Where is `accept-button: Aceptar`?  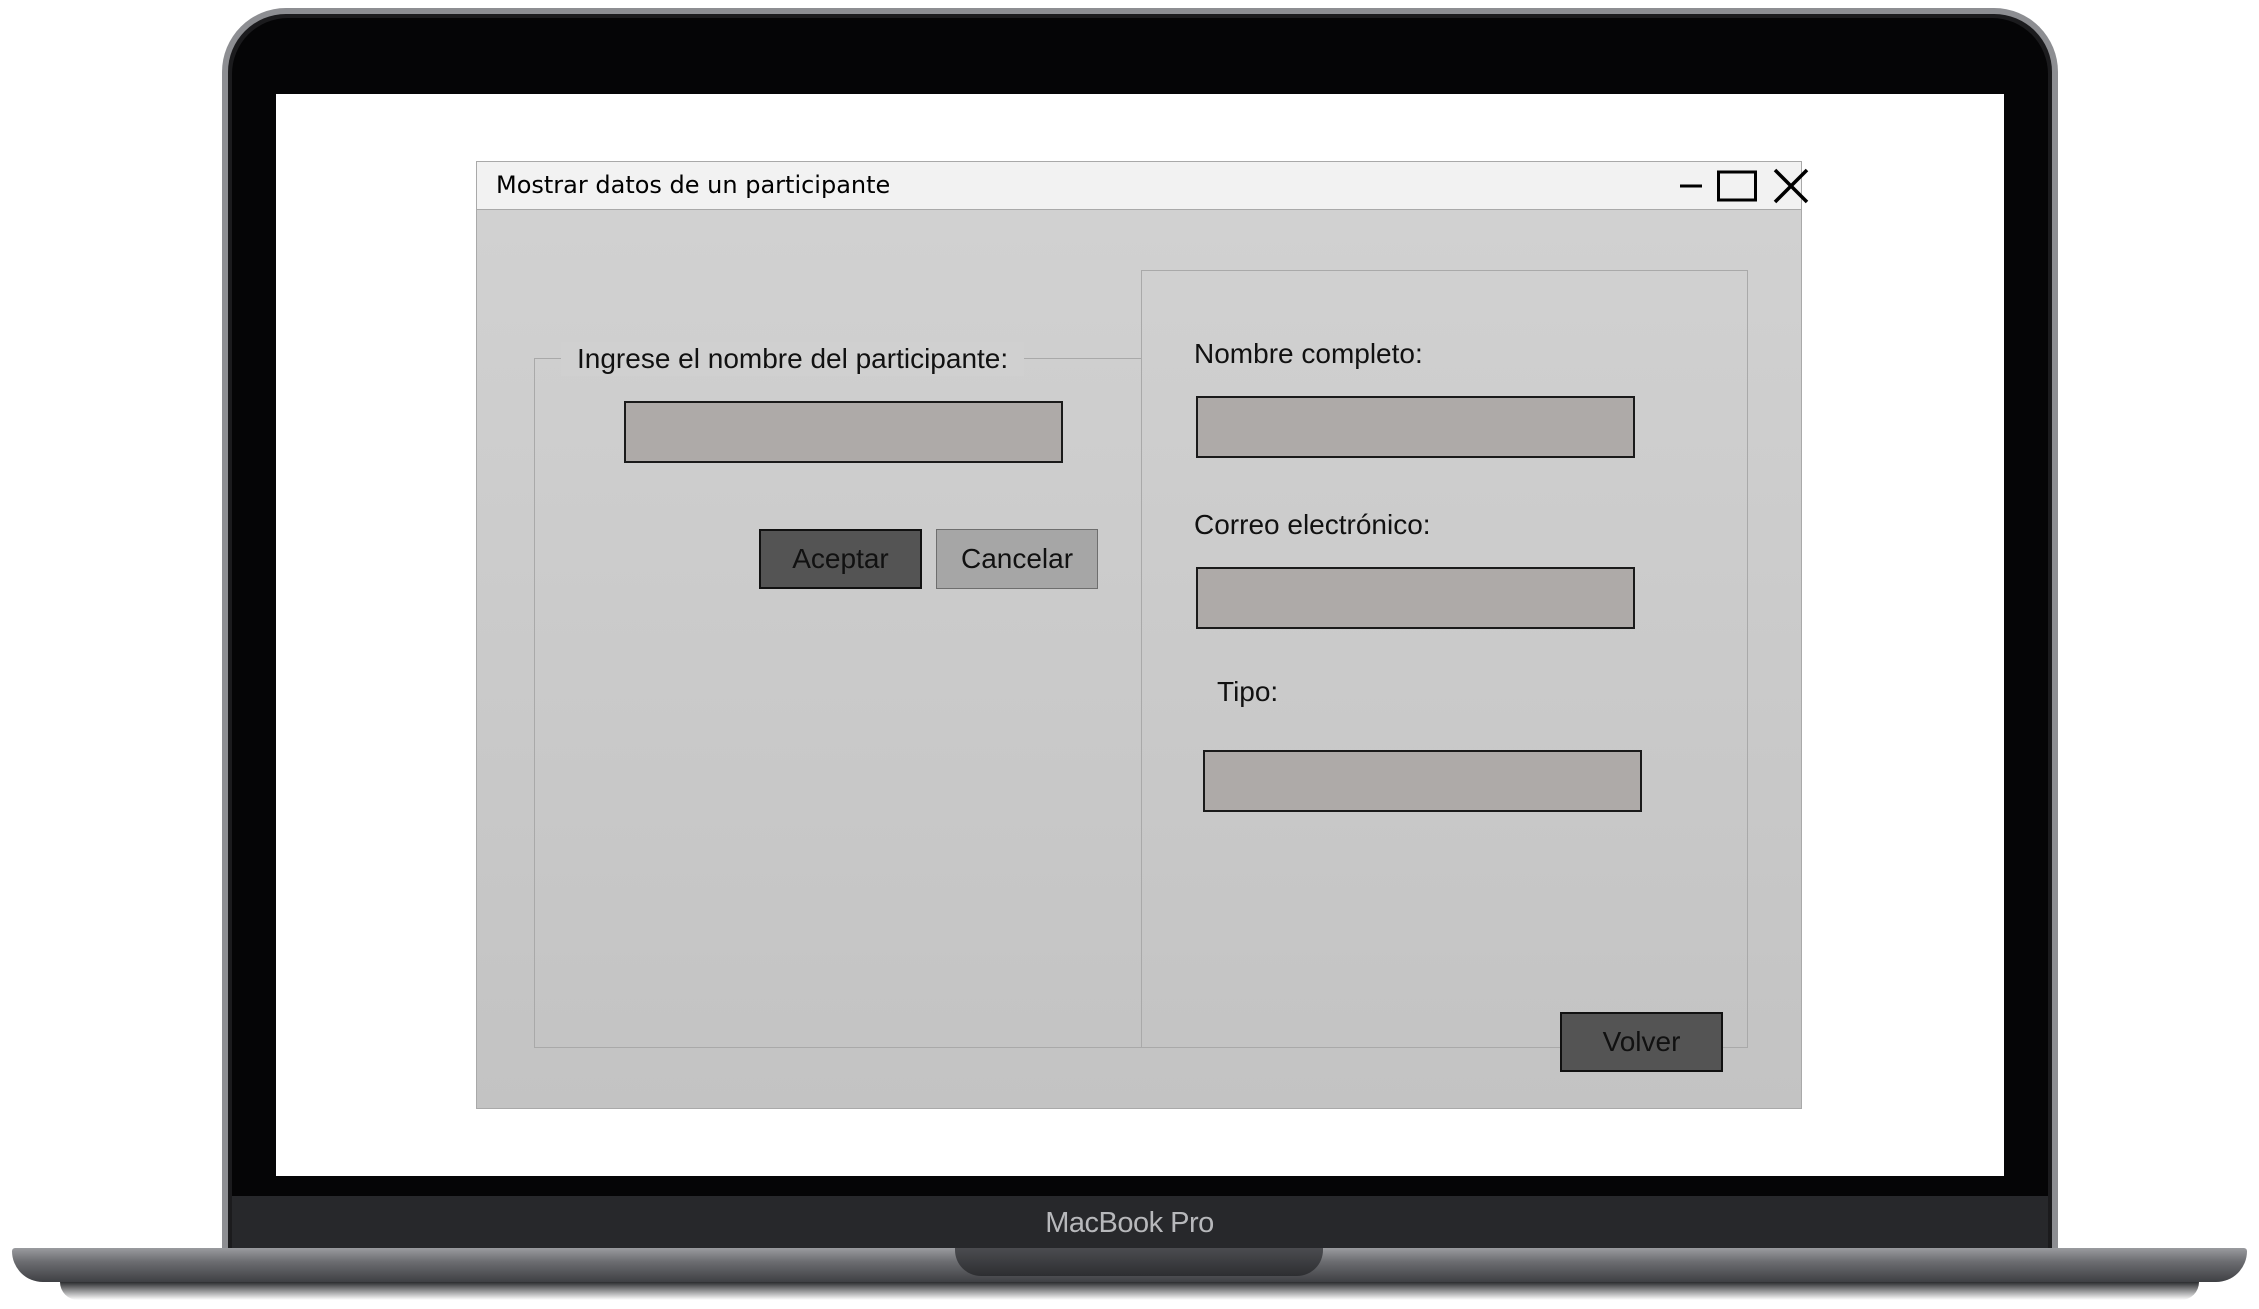 accept-button: Aceptar is located at coordinates (840, 559).